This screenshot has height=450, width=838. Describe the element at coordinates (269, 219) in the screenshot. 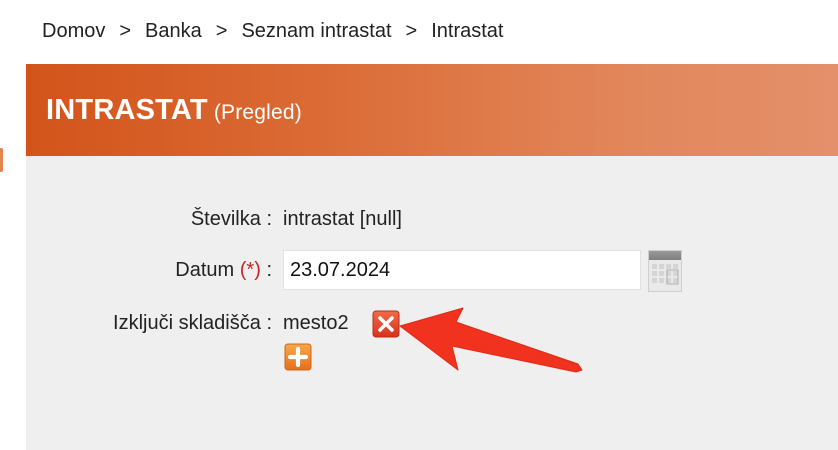

I see `stevilka-label-colon: :` at that location.